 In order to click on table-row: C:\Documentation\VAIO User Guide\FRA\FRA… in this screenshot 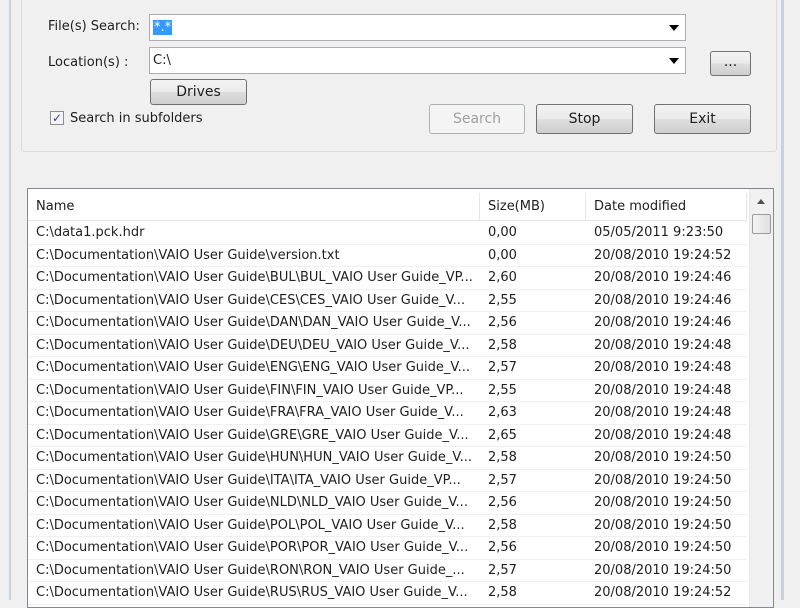, I will do `click(387, 413)`.